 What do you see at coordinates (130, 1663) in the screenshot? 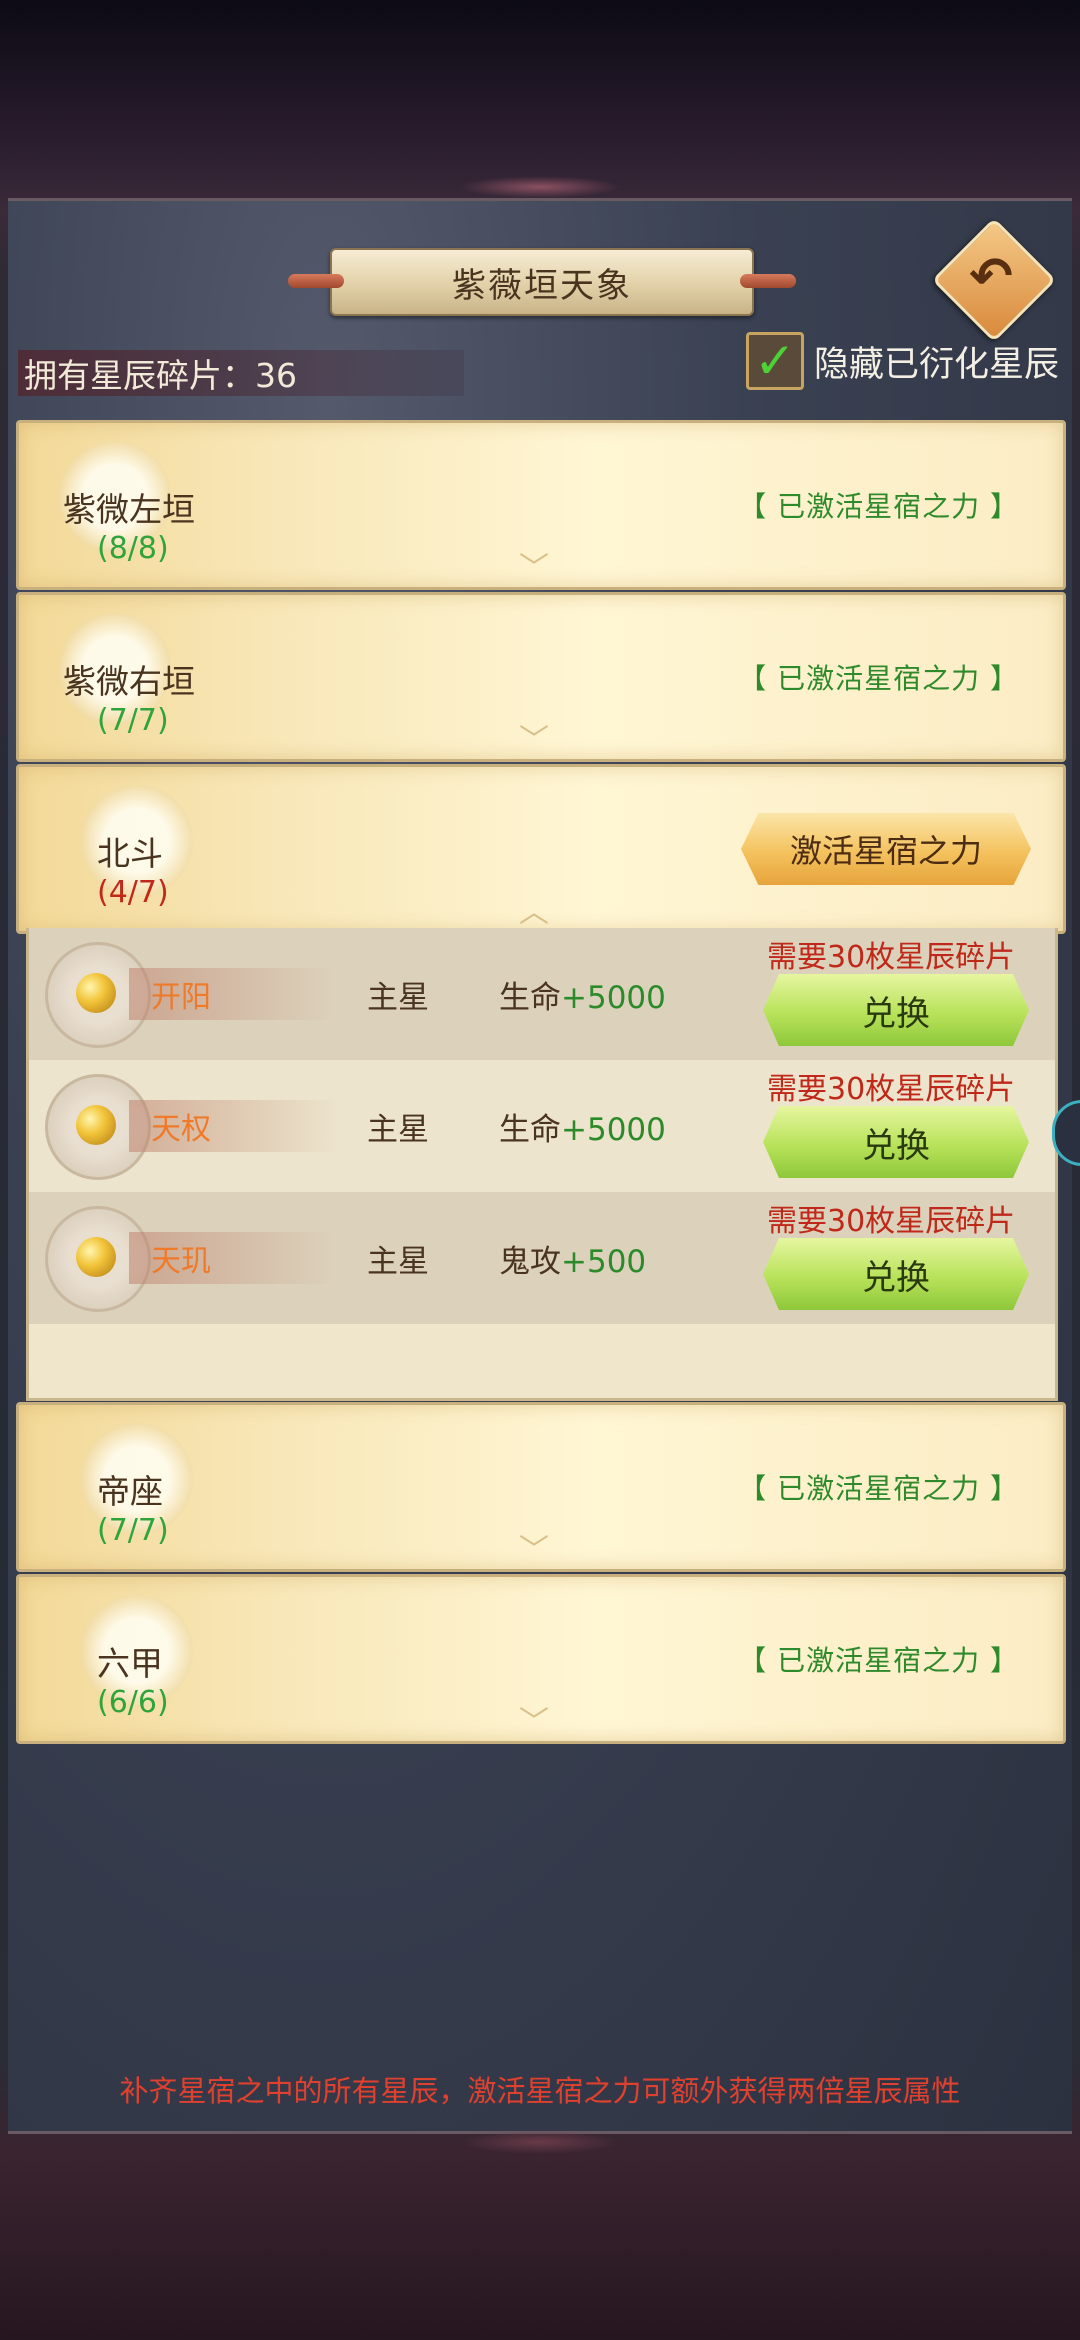
I see `group-name: 六甲` at bounding box center [130, 1663].